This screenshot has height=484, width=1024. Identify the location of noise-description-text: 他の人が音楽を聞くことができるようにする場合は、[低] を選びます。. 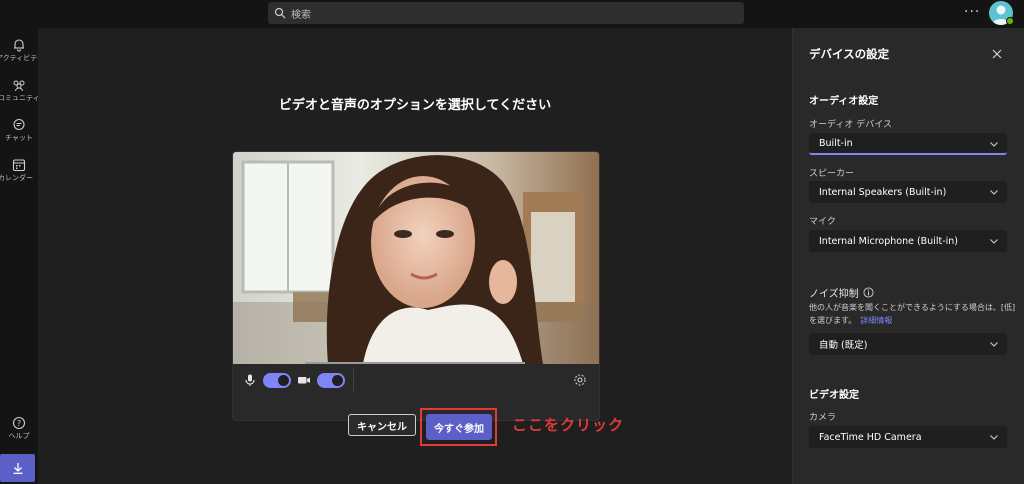
(912, 314).